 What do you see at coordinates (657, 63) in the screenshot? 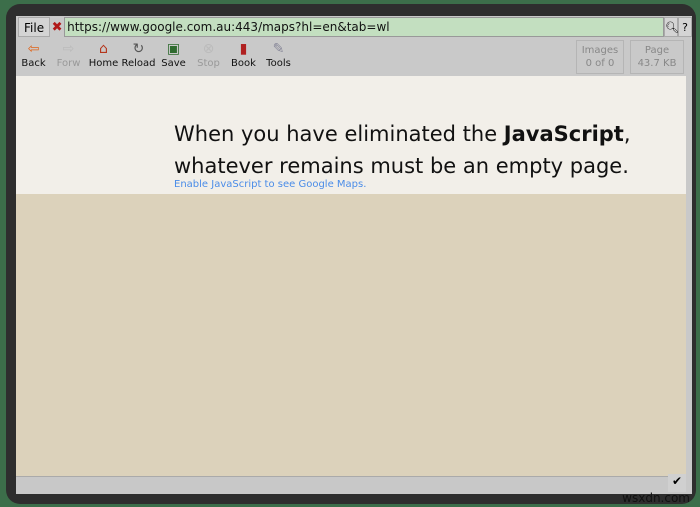
I see `page-size: 43.7 KB` at bounding box center [657, 63].